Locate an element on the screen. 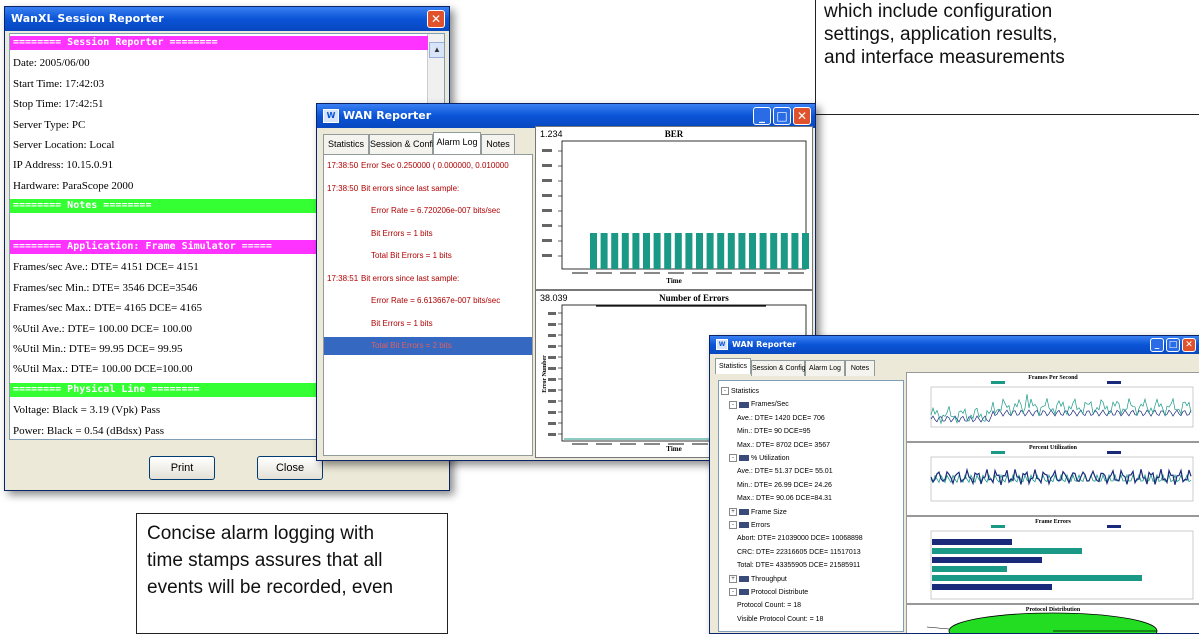 Image resolution: width=1199 pixels, height=634 pixels. tree-item: - % Utilization is located at coordinates (759, 459).